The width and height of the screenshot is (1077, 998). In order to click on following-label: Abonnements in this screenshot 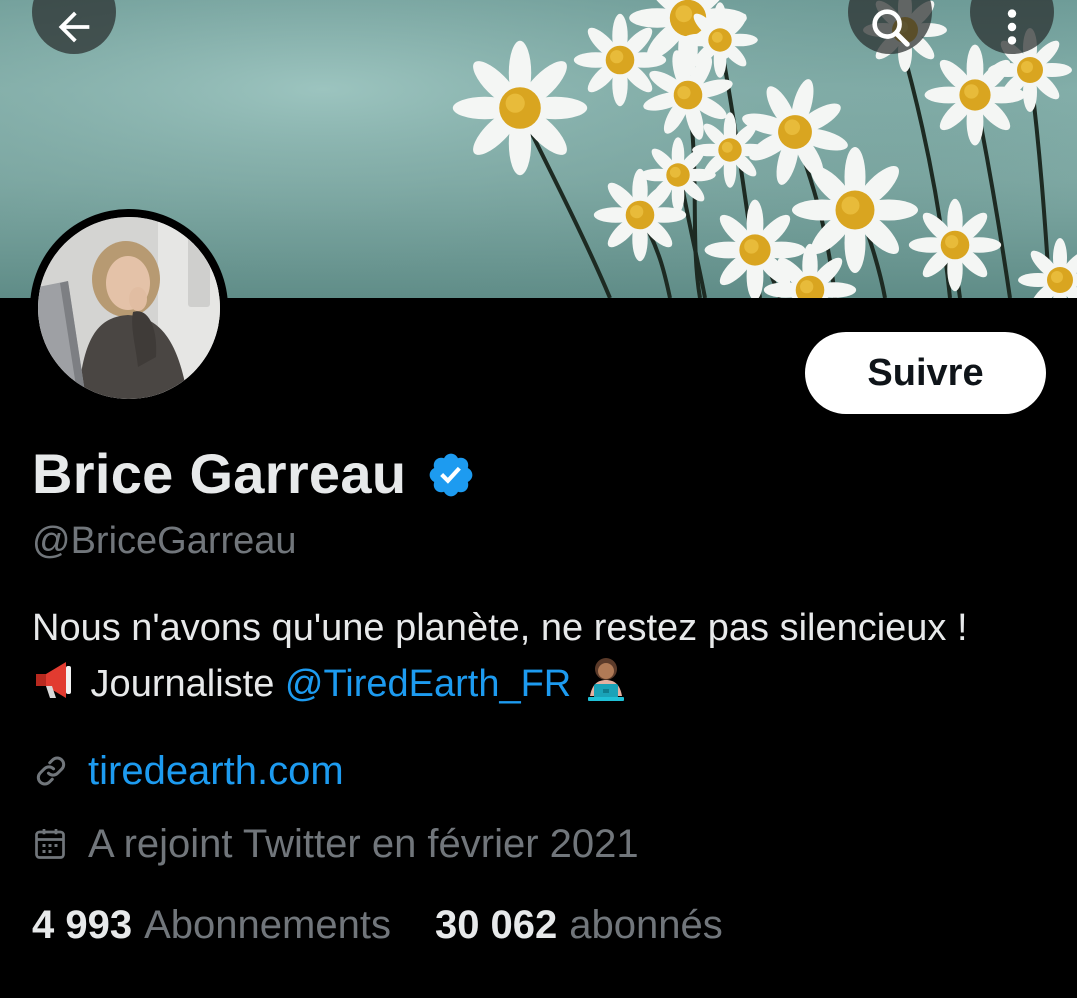, I will do `click(267, 925)`.